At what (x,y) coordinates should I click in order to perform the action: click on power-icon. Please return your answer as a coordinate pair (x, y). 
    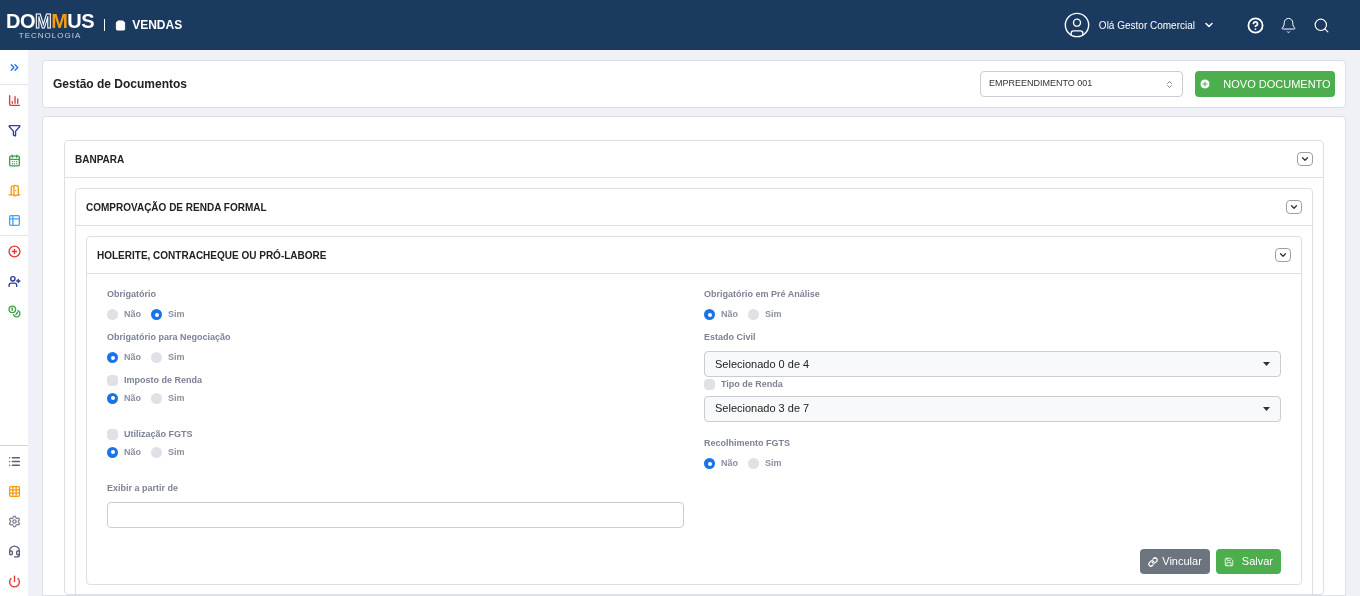
    Looking at the image, I should click on (14, 581).